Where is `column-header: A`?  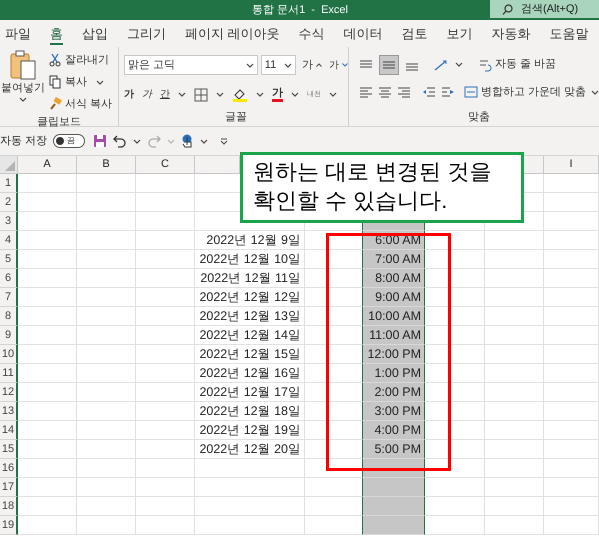
column-header: A is located at coordinates (47, 165).